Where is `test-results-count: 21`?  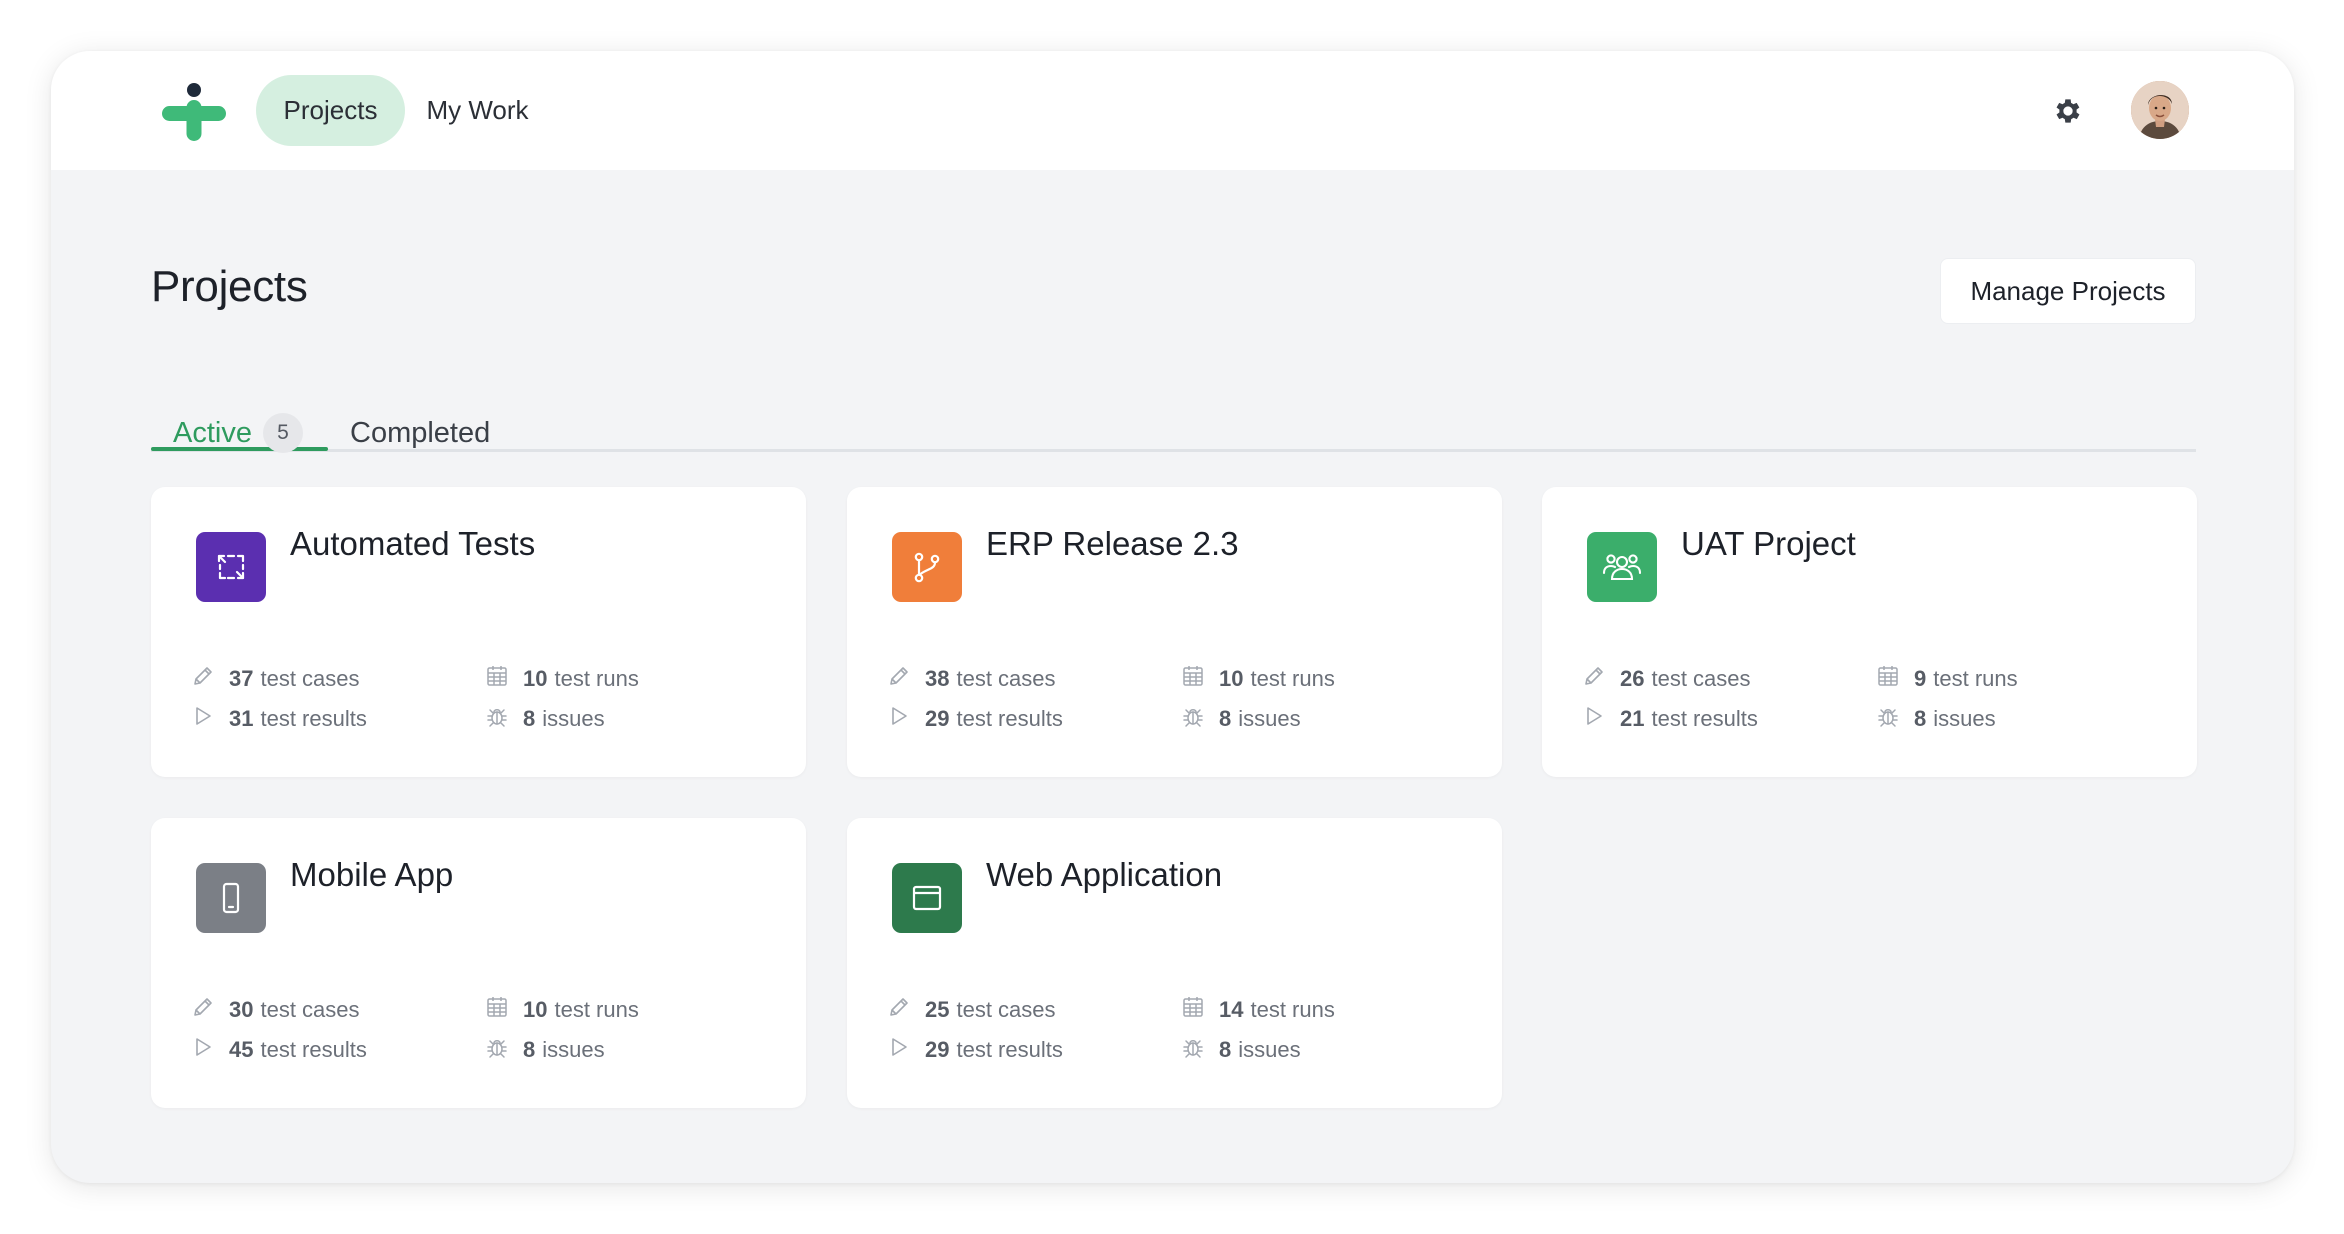 test-results-count: 21 is located at coordinates (1632, 718).